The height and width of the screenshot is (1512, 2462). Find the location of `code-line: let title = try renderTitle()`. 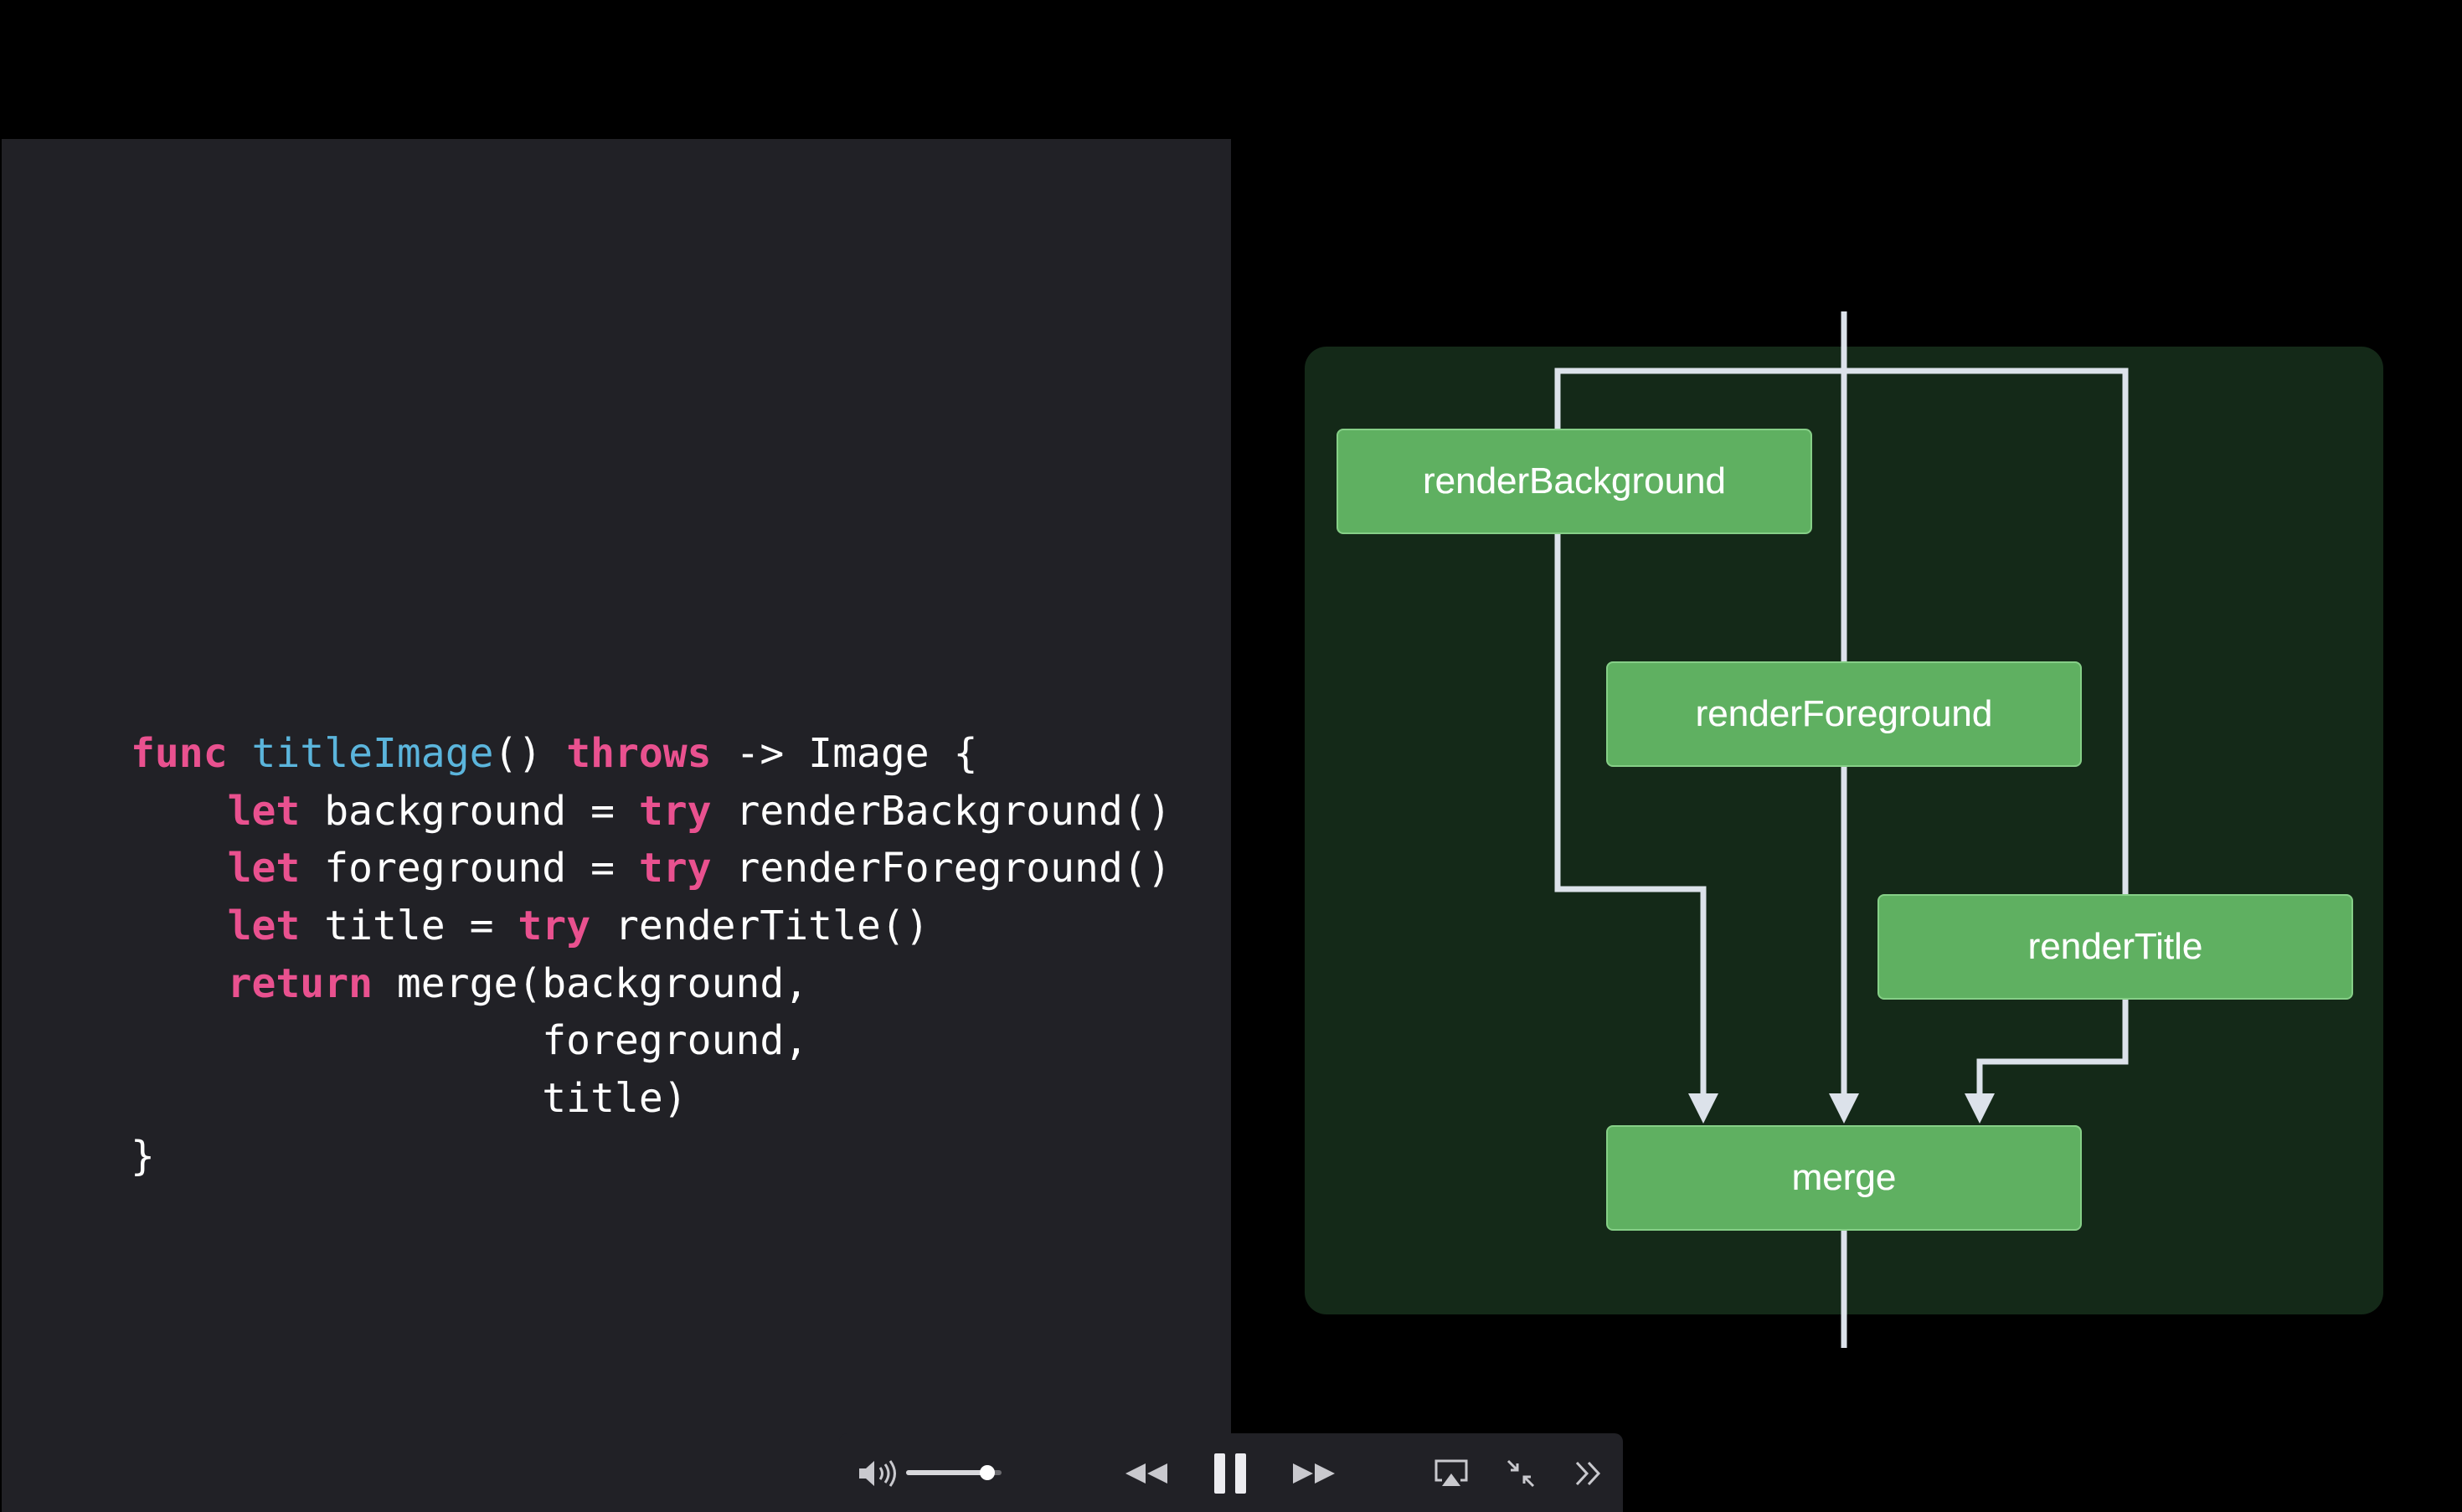

code-line: let title = try renderTitle() is located at coordinates (651, 926).